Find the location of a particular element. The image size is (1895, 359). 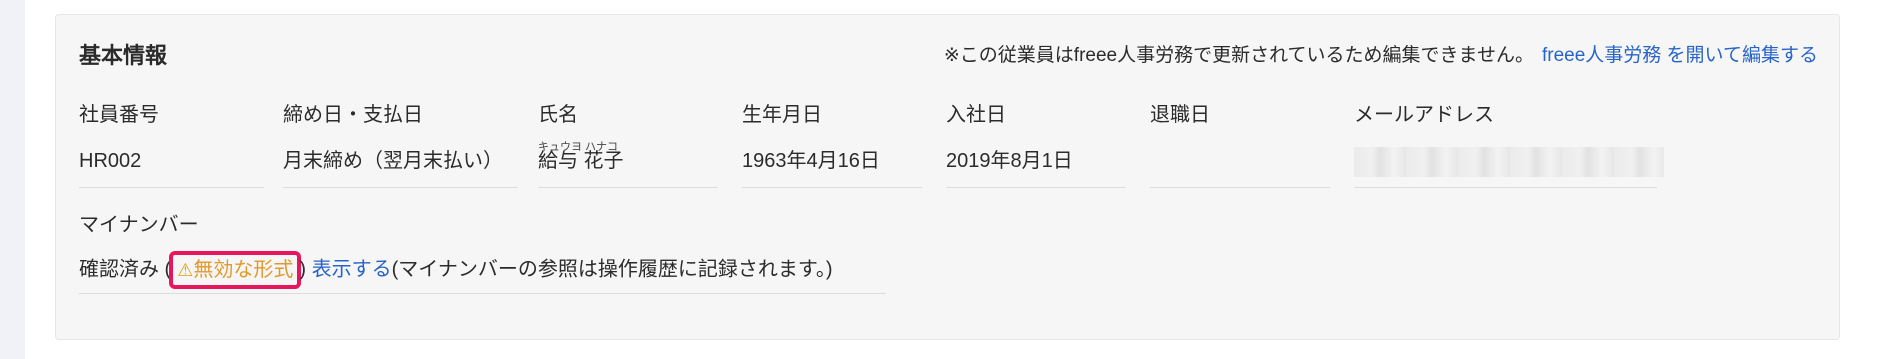

field-closing-pay-day: 締め日・支払日 月末締め（翌月末払い） is located at coordinates (400, 144).